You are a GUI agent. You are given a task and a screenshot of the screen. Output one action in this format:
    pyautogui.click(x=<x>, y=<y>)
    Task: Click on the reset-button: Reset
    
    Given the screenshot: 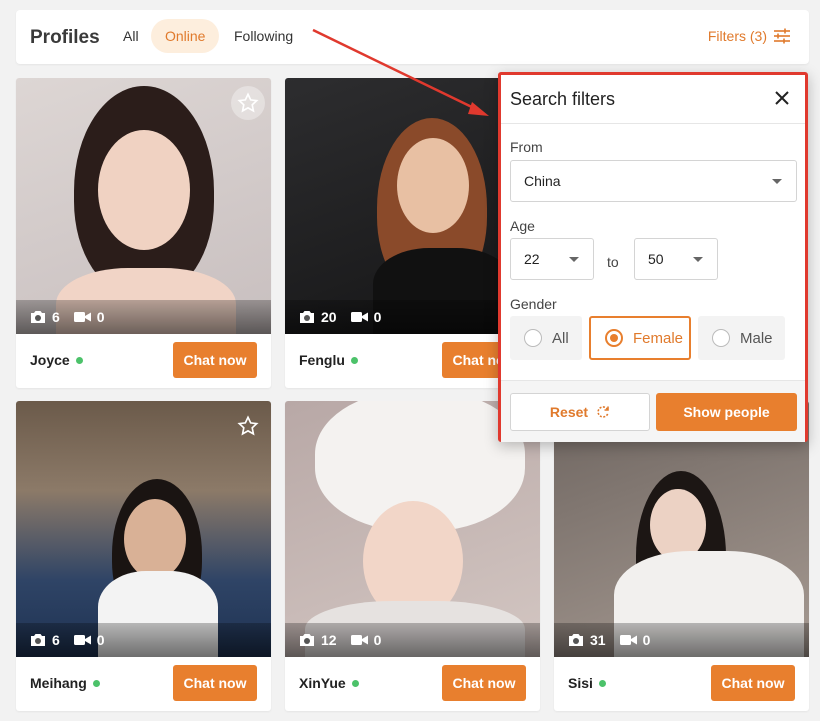 What is the action you would take?
    pyautogui.click(x=580, y=412)
    